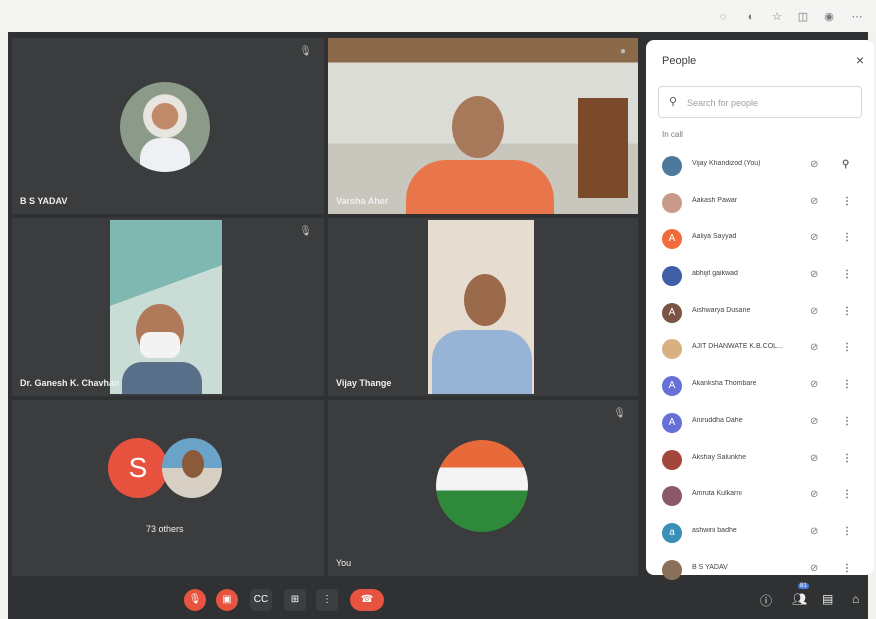 The width and height of the screenshot is (876, 619). I want to click on participant-row: A Akanksha Thombare ⊘ ⋮, so click(760, 386).